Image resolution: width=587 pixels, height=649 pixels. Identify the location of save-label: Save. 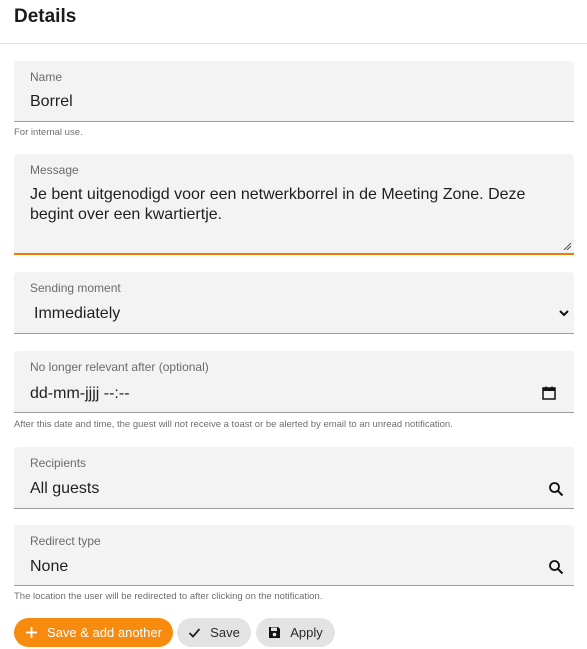
(225, 632).